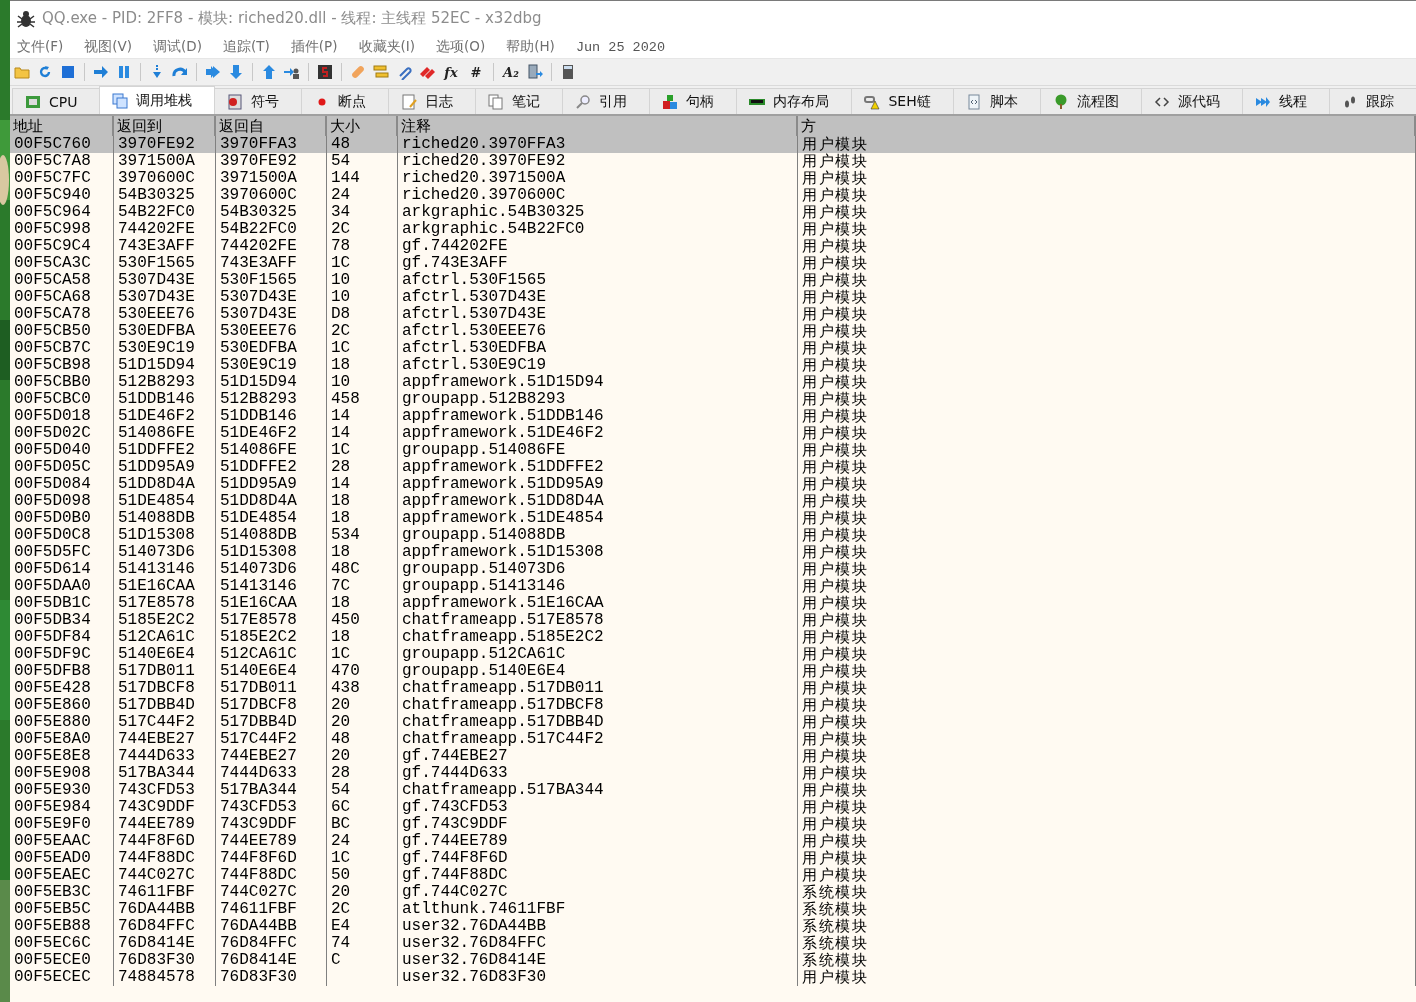 The height and width of the screenshot is (1002, 1416). I want to click on tab-label: CPU, so click(63, 101).